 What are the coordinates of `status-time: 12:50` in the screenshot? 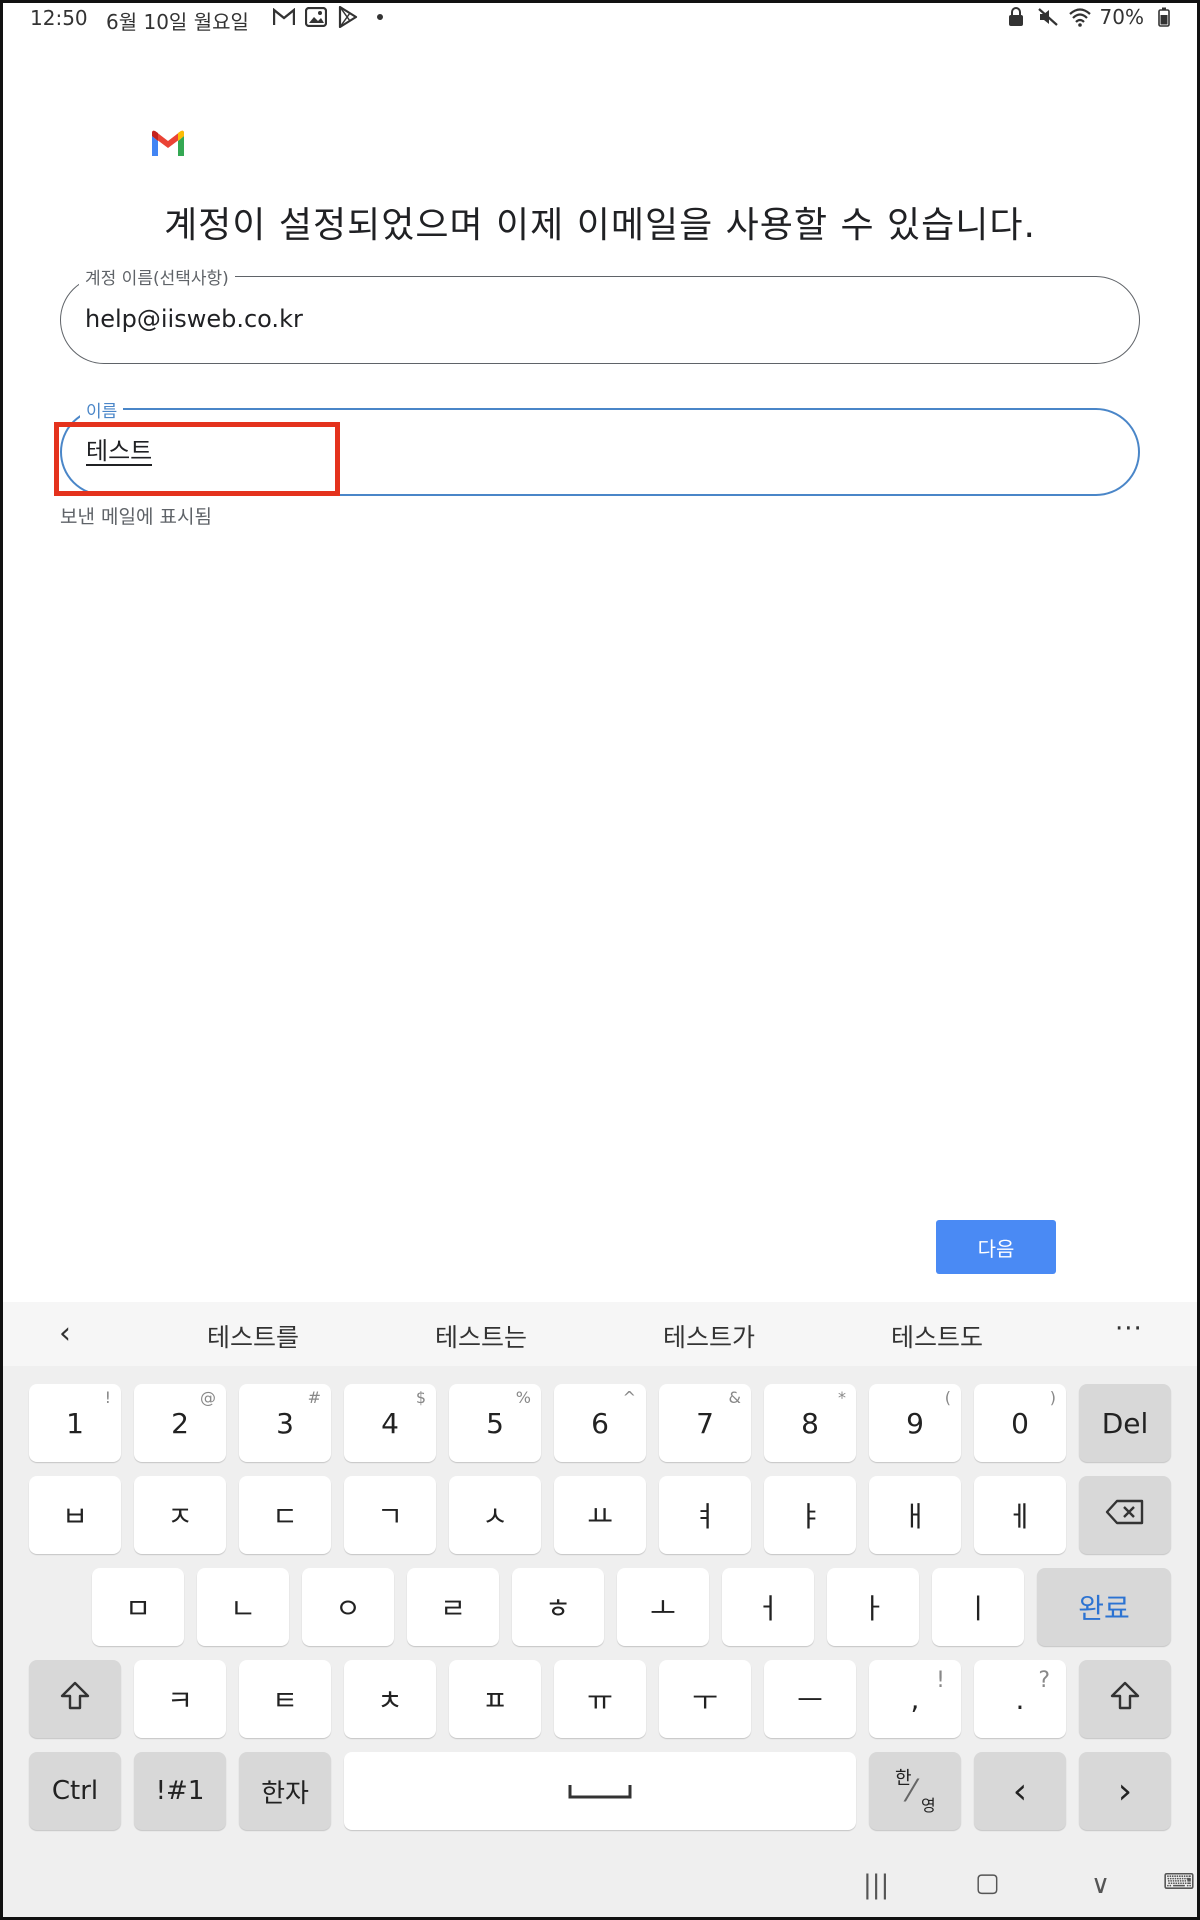 It's located at (59, 18).